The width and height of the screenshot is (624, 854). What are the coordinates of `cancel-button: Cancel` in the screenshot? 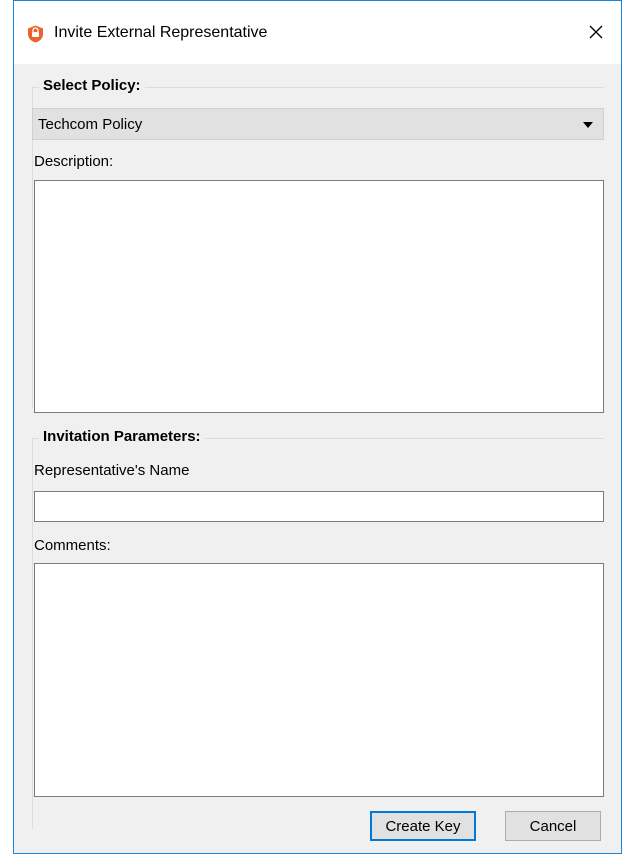 It's located at (553, 826).